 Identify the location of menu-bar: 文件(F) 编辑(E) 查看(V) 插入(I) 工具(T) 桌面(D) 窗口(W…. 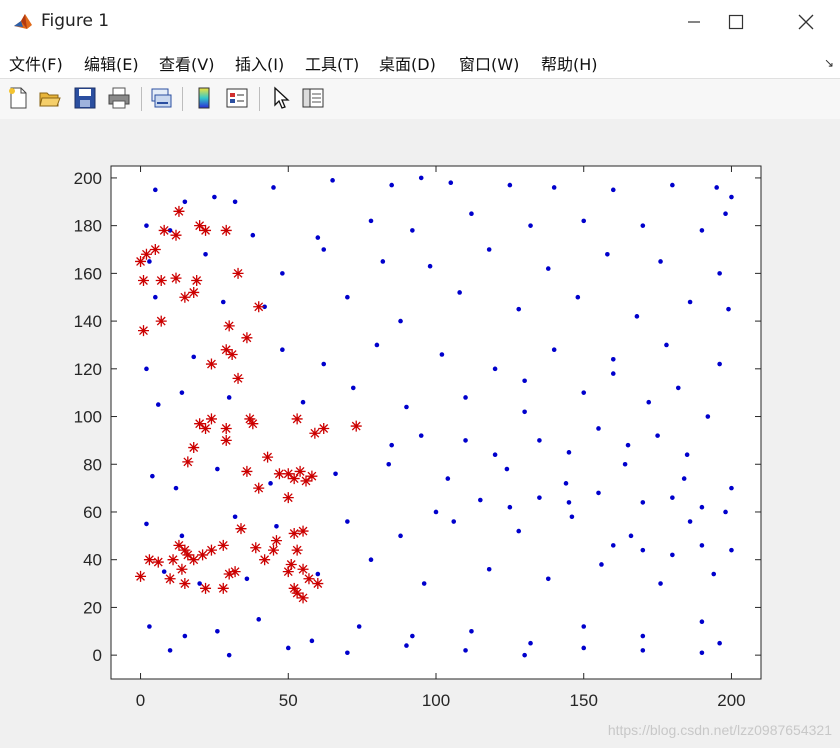
(420, 61).